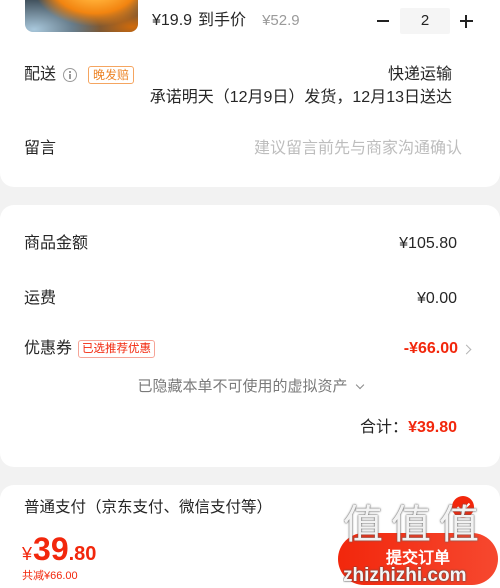 The height and width of the screenshot is (588, 500). What do you see at coordinates (116, 349) in the screenshot?
I see `recommended-coupon-badge: 已选推荐优惠` at bounding box center [116, 349].